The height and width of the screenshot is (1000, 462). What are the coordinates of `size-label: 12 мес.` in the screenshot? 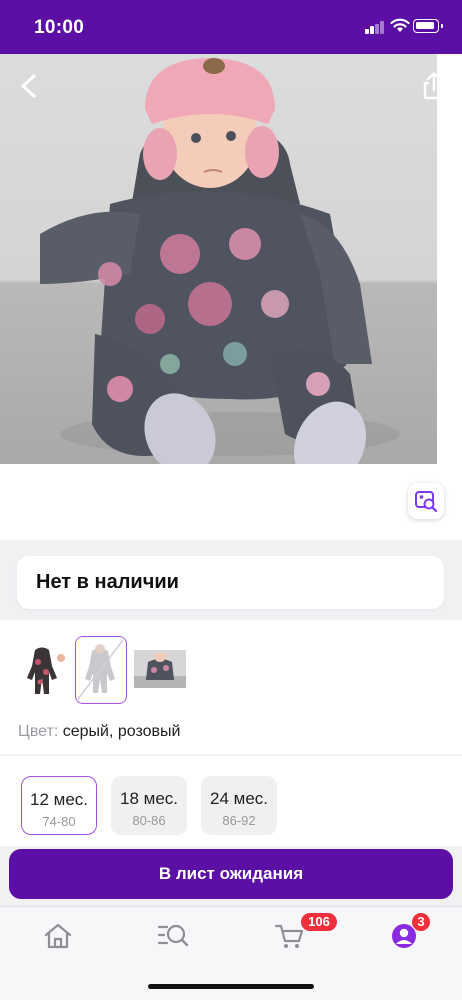 It's located at (59, 799).